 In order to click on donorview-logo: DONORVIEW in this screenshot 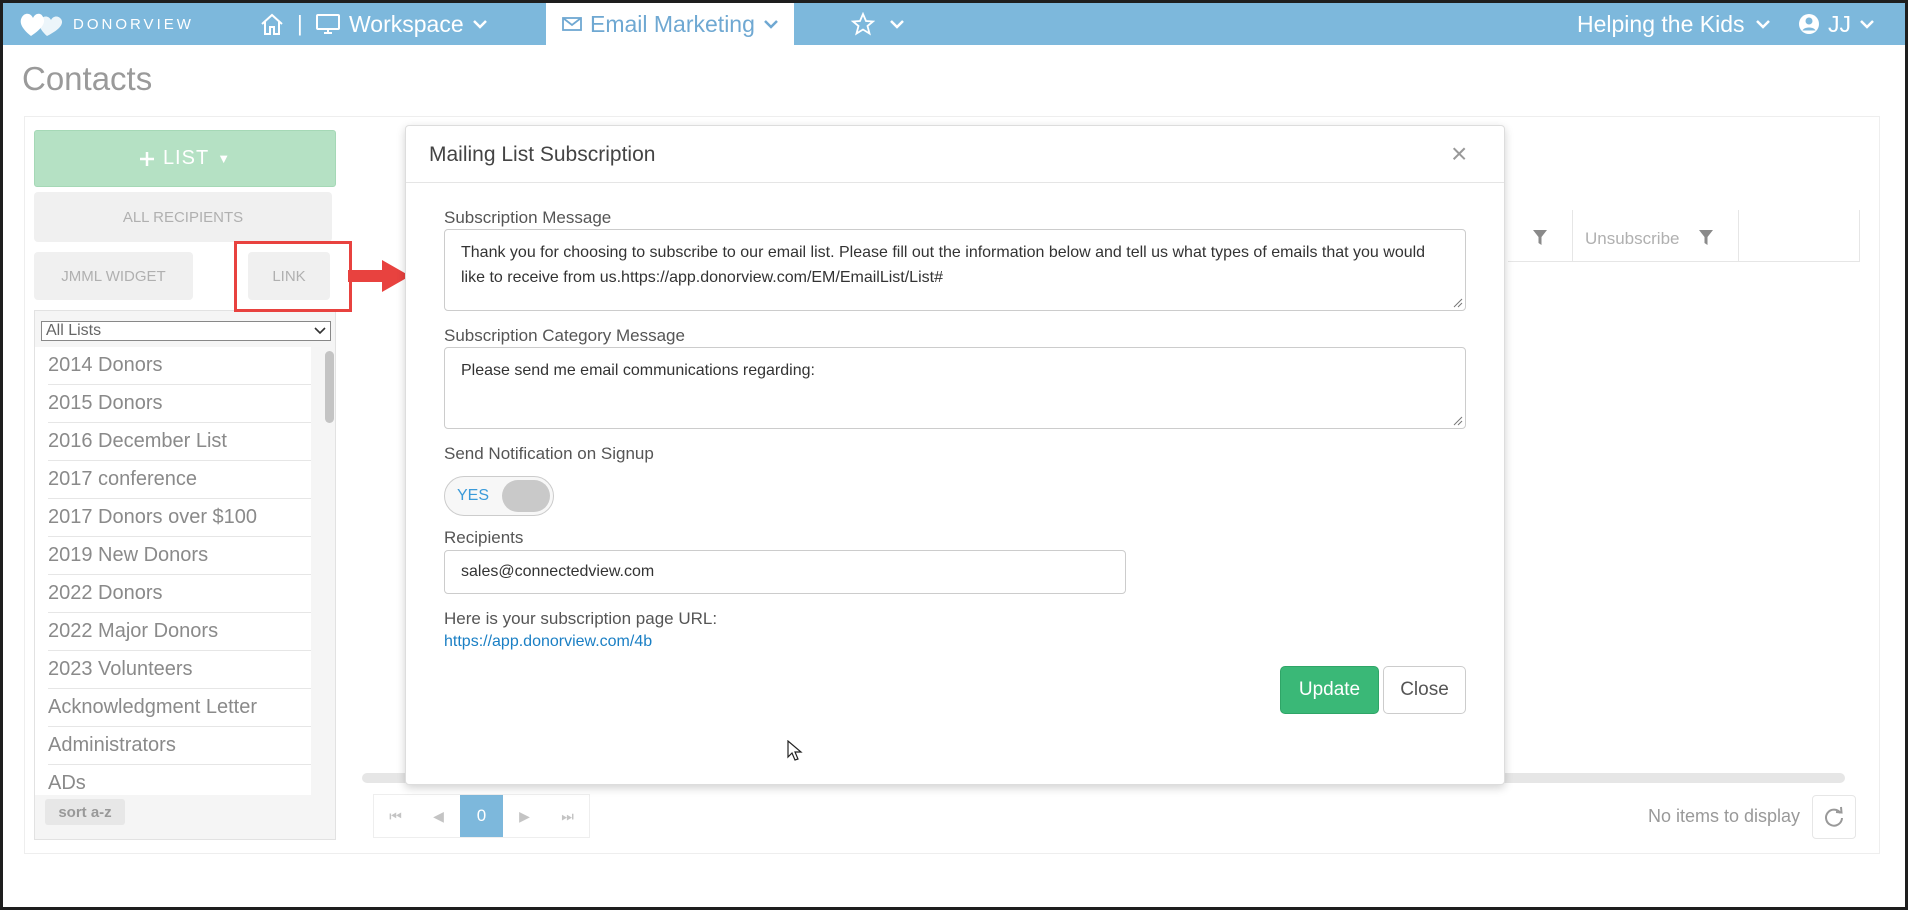, I will do `click(106, 24)`.